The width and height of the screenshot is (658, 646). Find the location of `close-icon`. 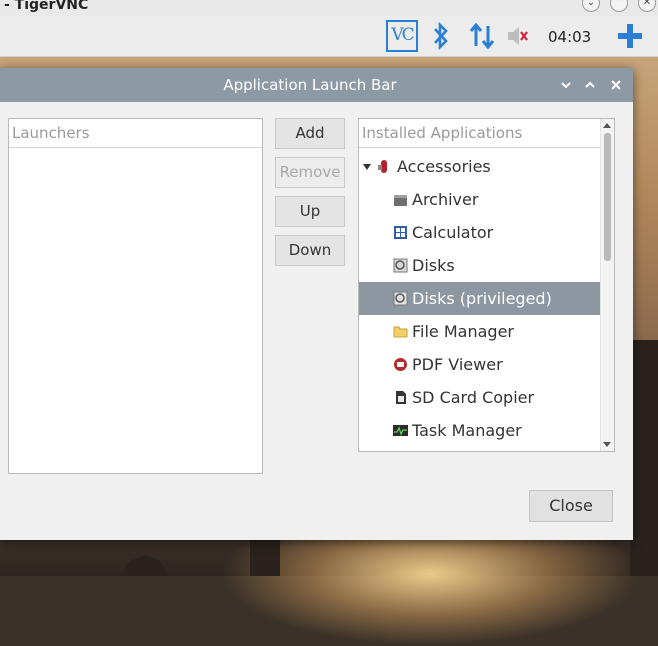

close-icon is located at coordinates (616, 85).